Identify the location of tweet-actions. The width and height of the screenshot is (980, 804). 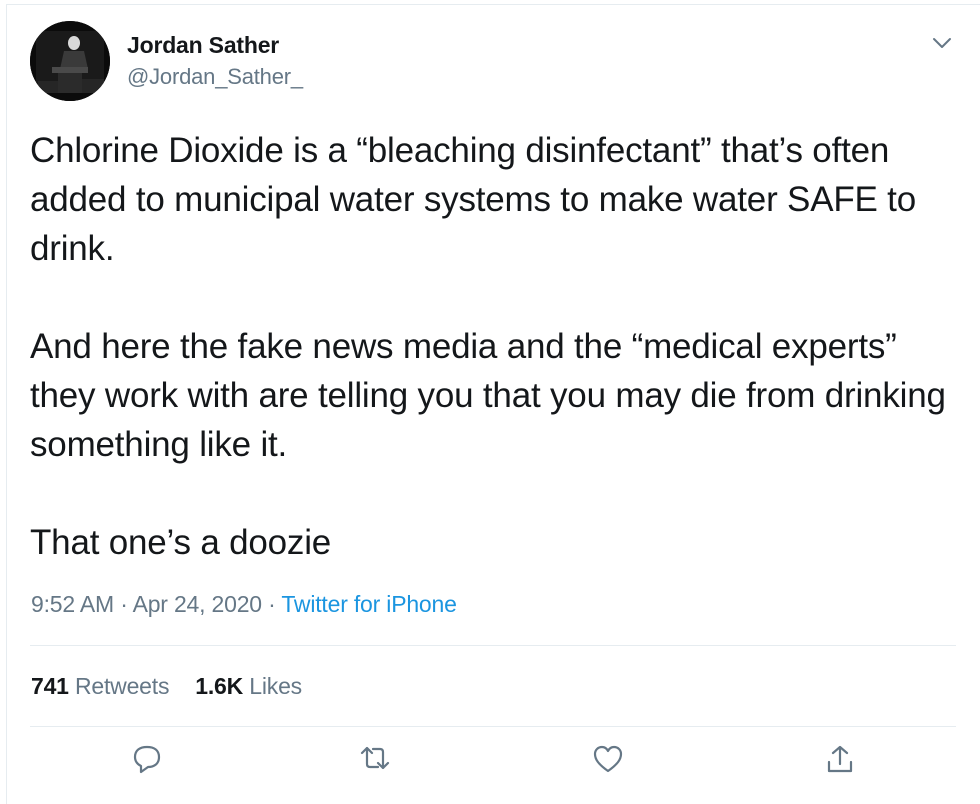
(490, 759).